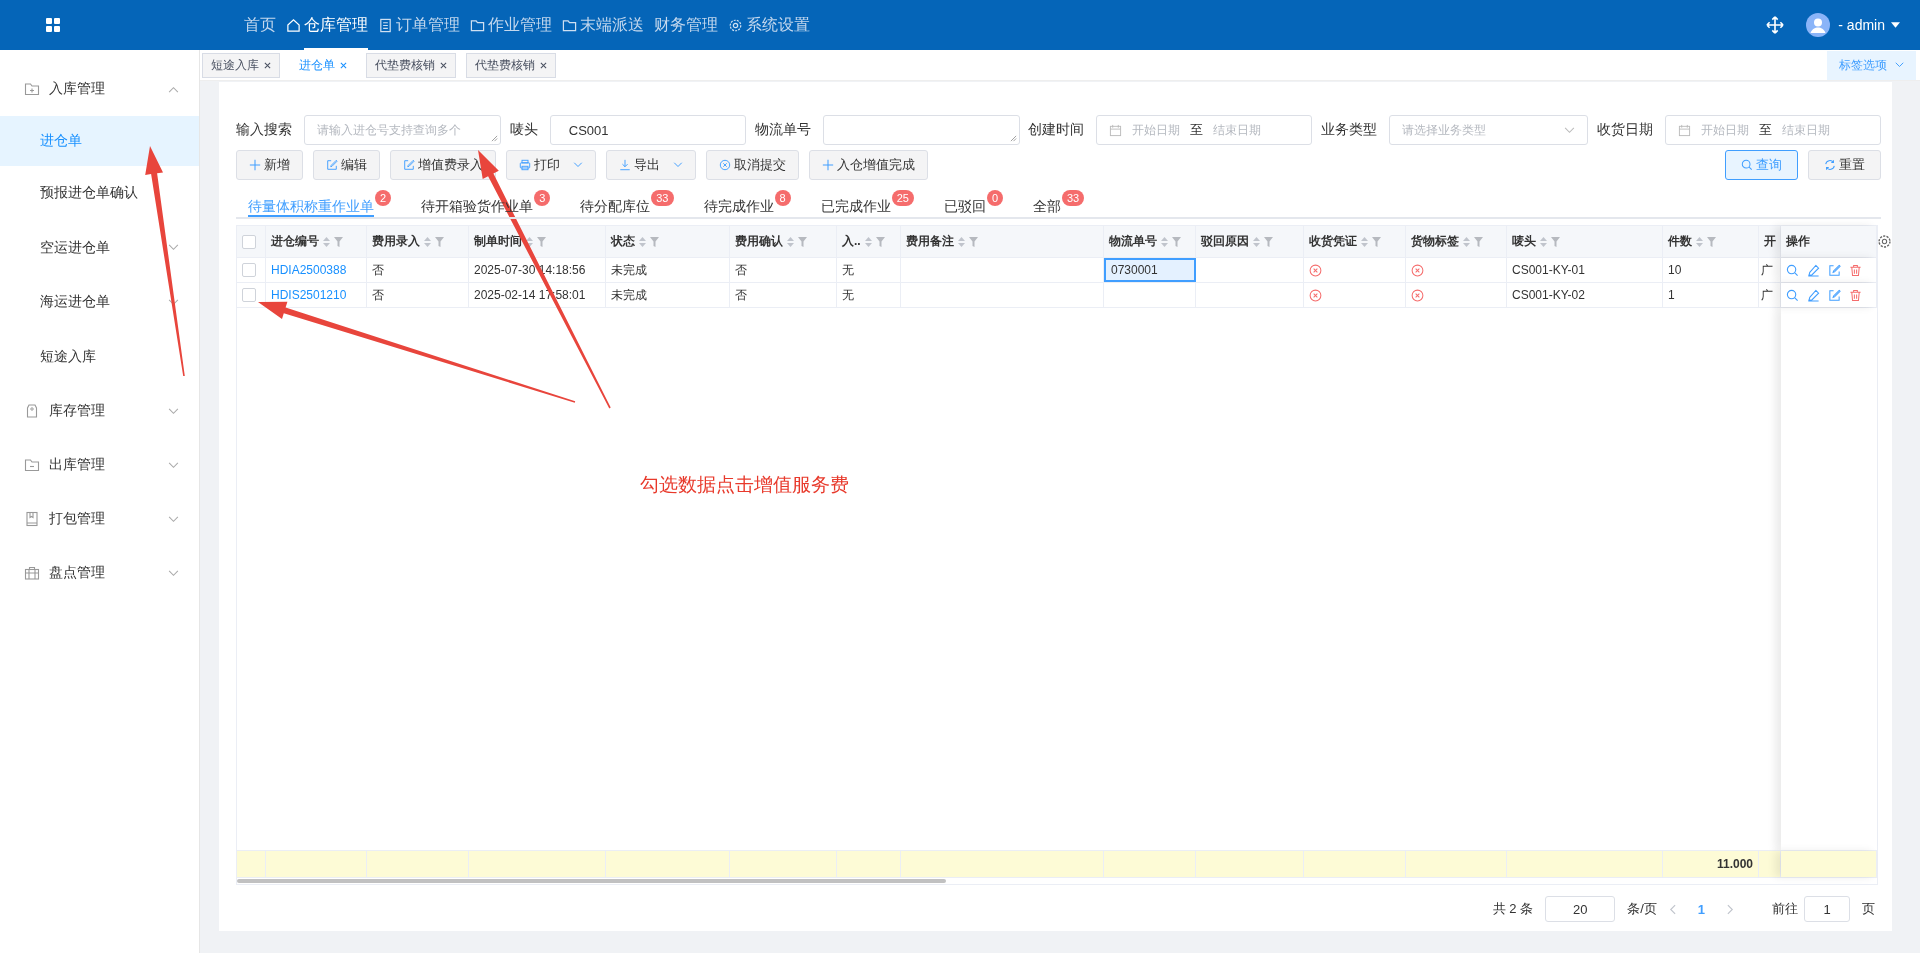  Describe the element at coordinates (551, 165) in the screenshot. I see `toolbar-button: 打印` at that location.